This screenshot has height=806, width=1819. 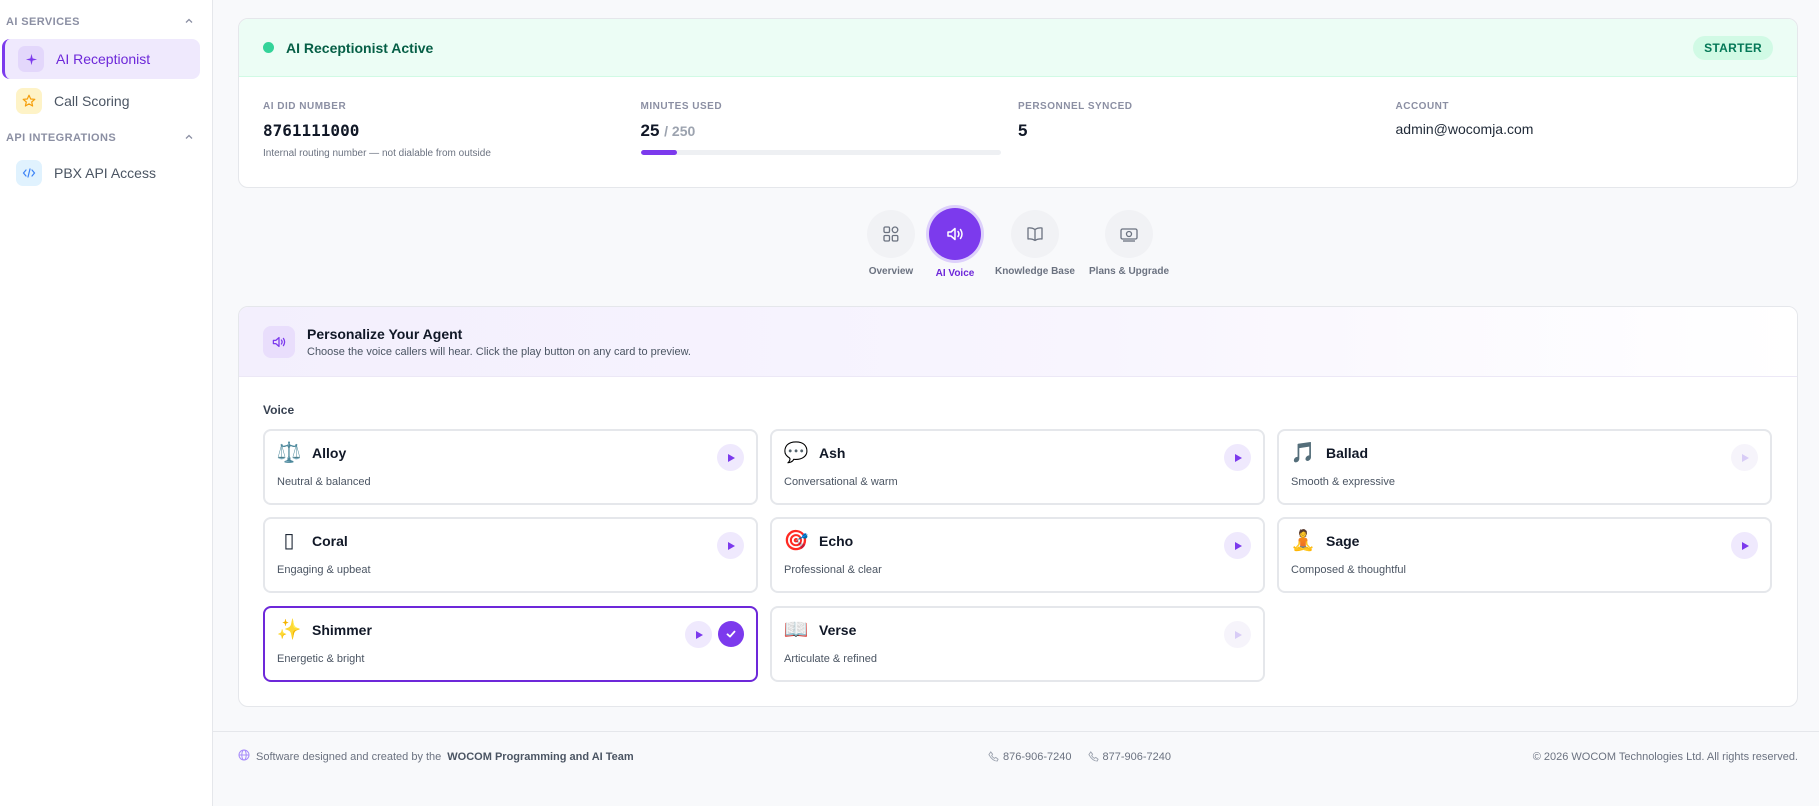 What do you see at coordinates (106, 22) in the screenshot?
I see `section-header-ai-services: AI SERVICES` at bounding box center [106, 22].